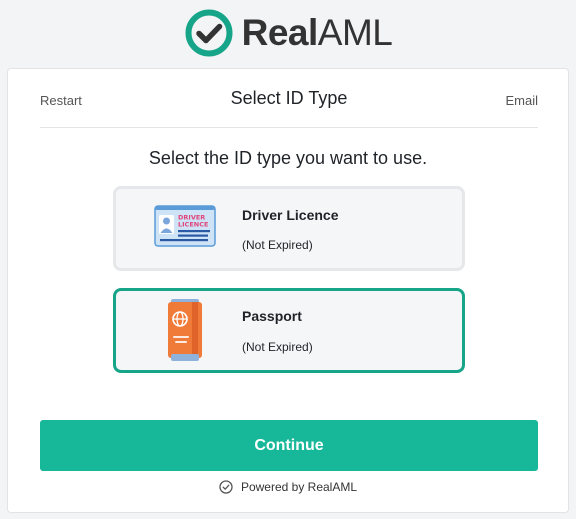 This screenshot has height=519, width=576. What do you see at coordinates (185, 330) in the screenshot?
I see `passport-icon` at bounding box center [185, 330].